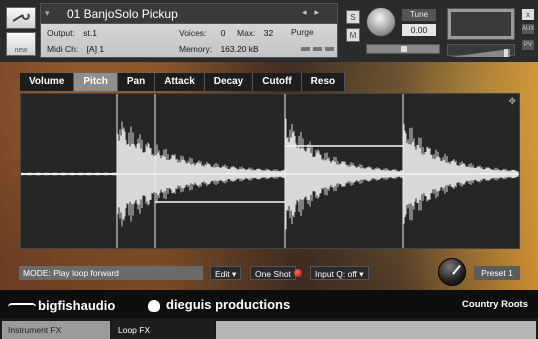 Image resolution: width=538 pixels, height=339 pixels. I want to click on one-shot-button: One Shot, so click(273, 273).